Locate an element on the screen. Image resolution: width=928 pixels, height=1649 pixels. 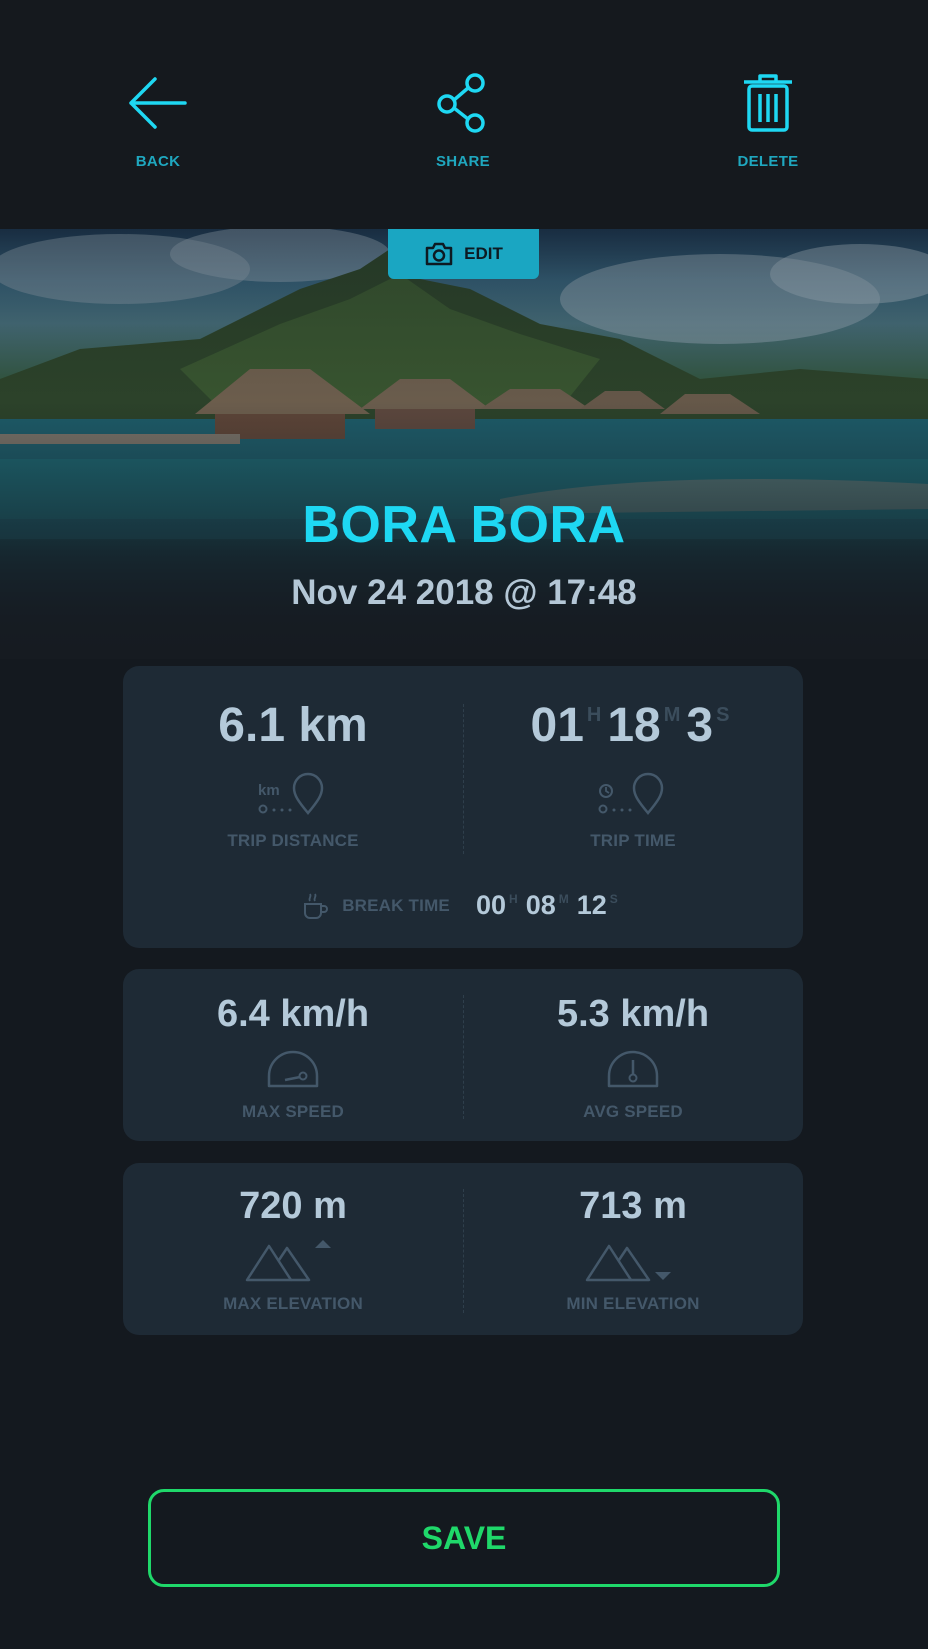
trip-distance-stat: 6.1 km km TRIP DISTANCE is located at coordinates (293, 774).